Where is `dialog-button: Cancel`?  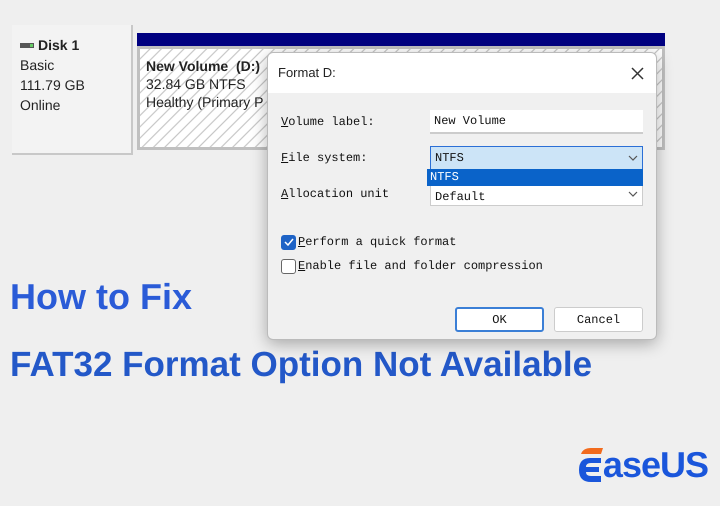
dialog-button: Cancel is located at coordinates (598, 319).